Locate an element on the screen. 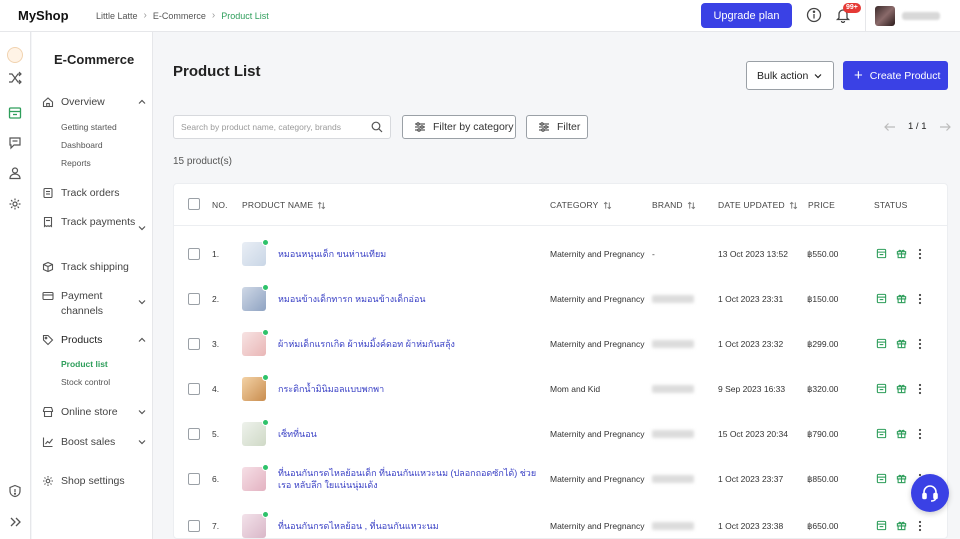 The image size is (960, 539). upgrade-plan-button: Upgrade plan is located at coordinates (746, 15).